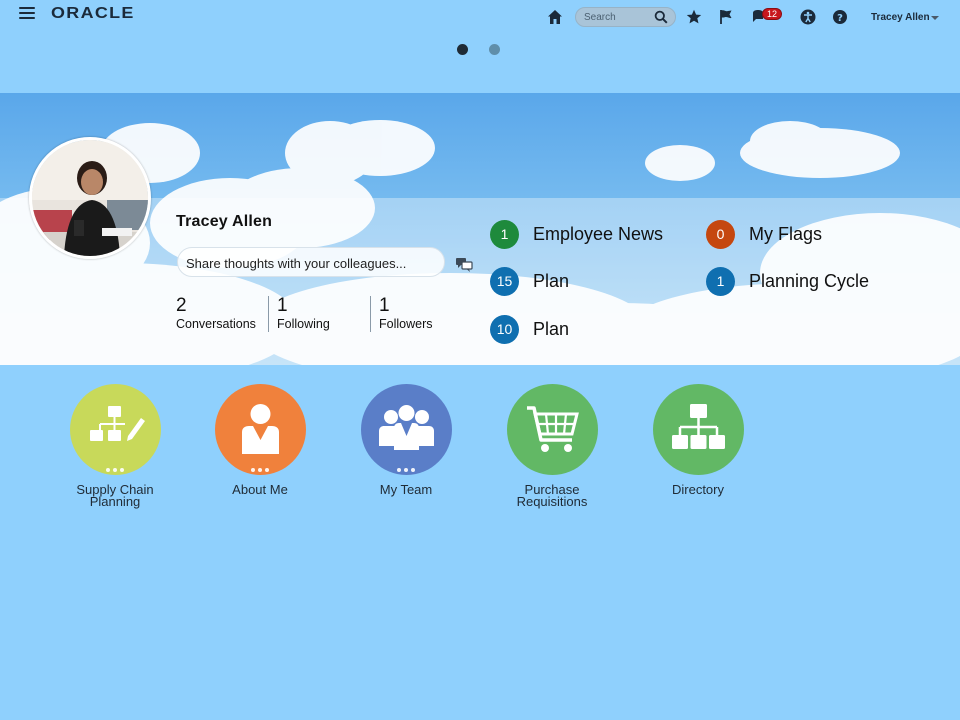  What do you see at coordinates (698, 426) in the screenshot?
I see `org-chart-icon` at bounding box center [698, 426].